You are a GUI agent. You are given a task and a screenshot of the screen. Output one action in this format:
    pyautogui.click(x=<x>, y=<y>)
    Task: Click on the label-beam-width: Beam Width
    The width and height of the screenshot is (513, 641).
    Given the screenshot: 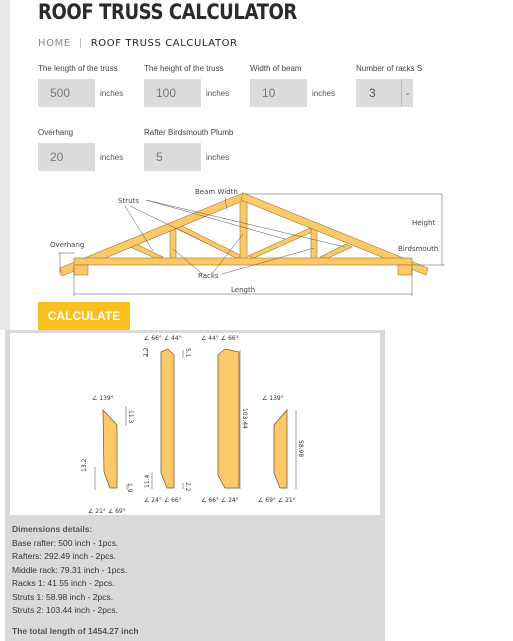 What is the action you would take?
    pyautogui.click(x=216, y=192)
    